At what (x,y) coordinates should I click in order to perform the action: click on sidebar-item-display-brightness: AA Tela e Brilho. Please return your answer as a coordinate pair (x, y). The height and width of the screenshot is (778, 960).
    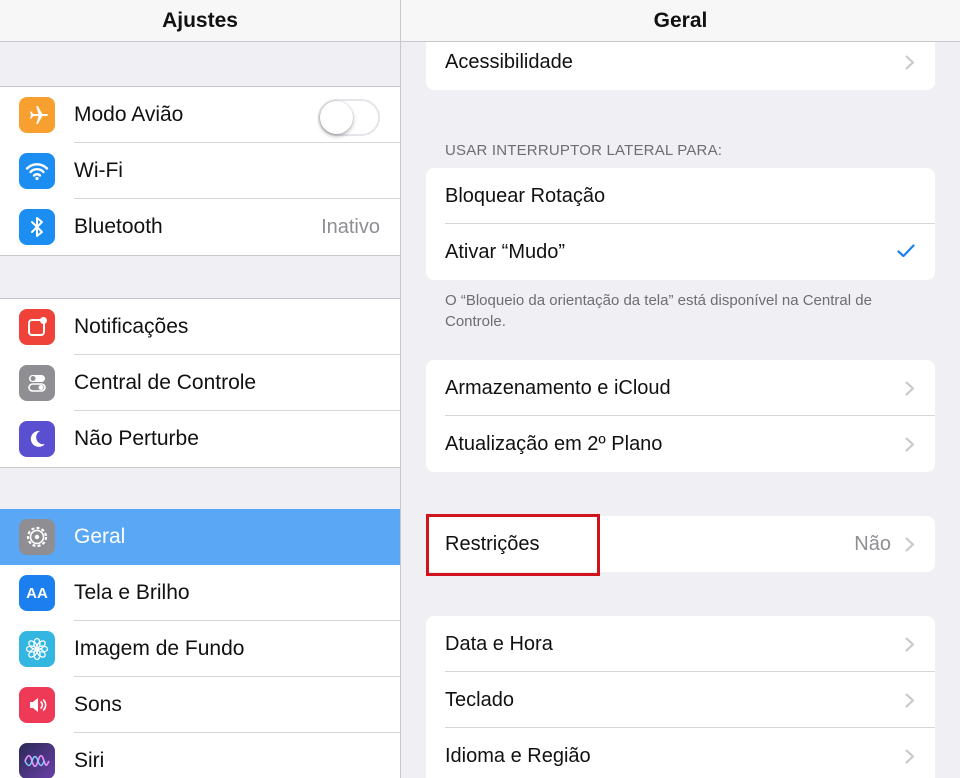
    Looking at the image, I should click on (200, 593).